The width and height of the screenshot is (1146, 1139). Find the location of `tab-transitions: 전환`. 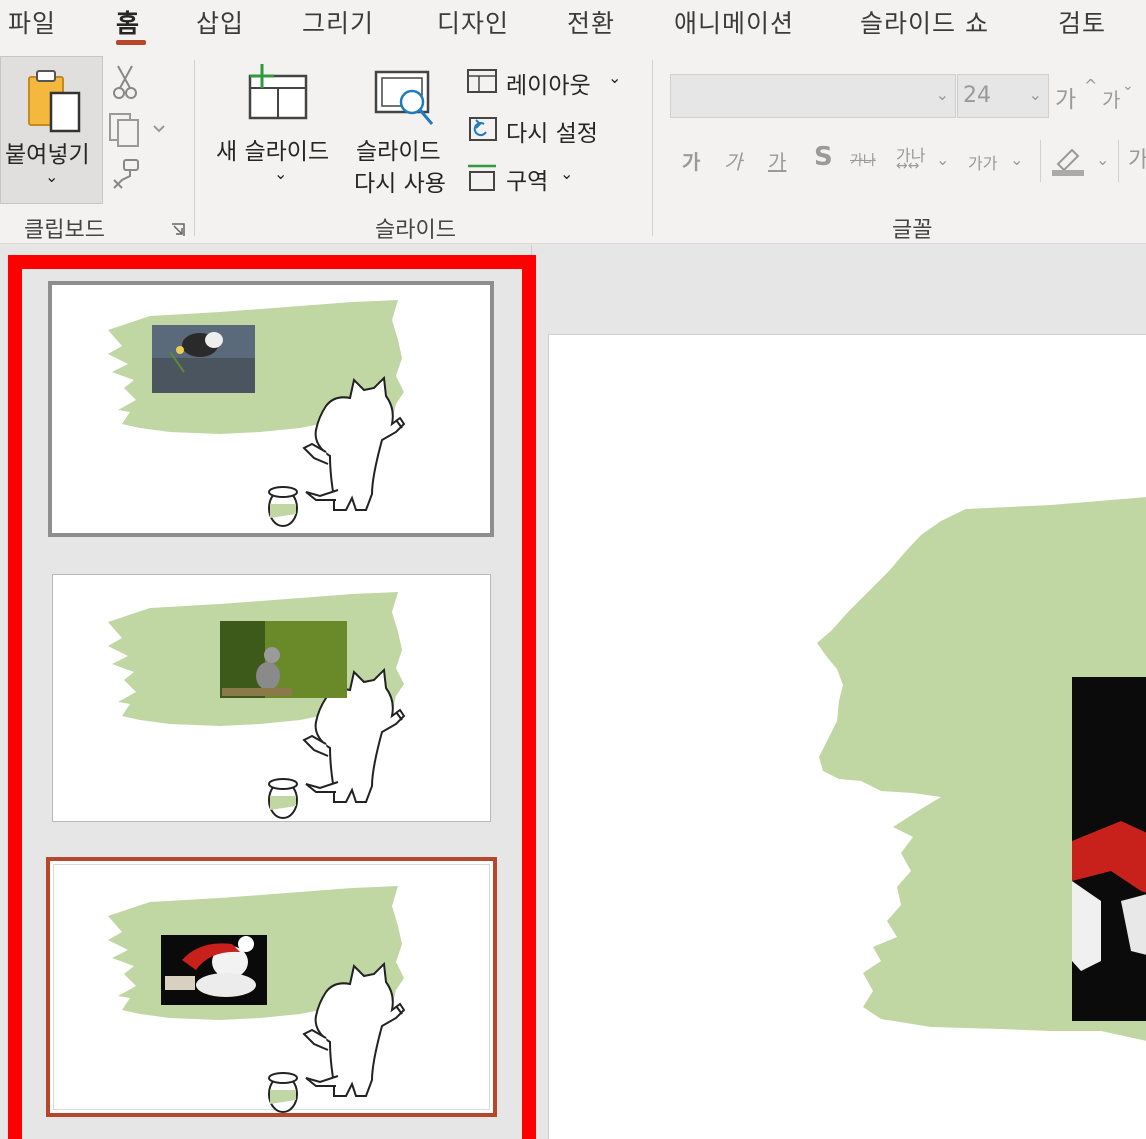

tab-transitions: 전환 is located at coordinates (591, 22).